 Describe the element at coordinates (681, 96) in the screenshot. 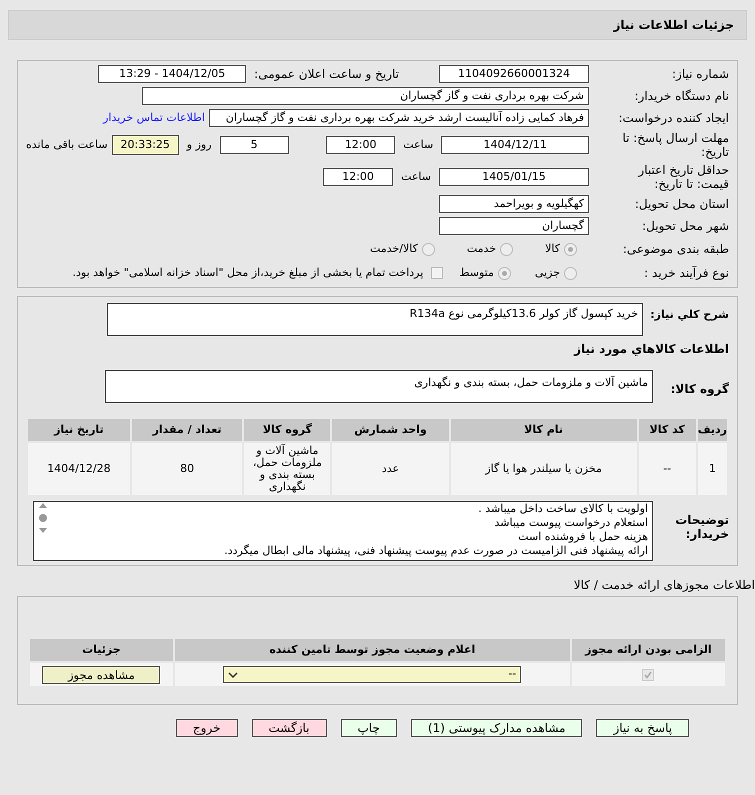

I see `field-label: نام دستگاه خریدار:` at that location.